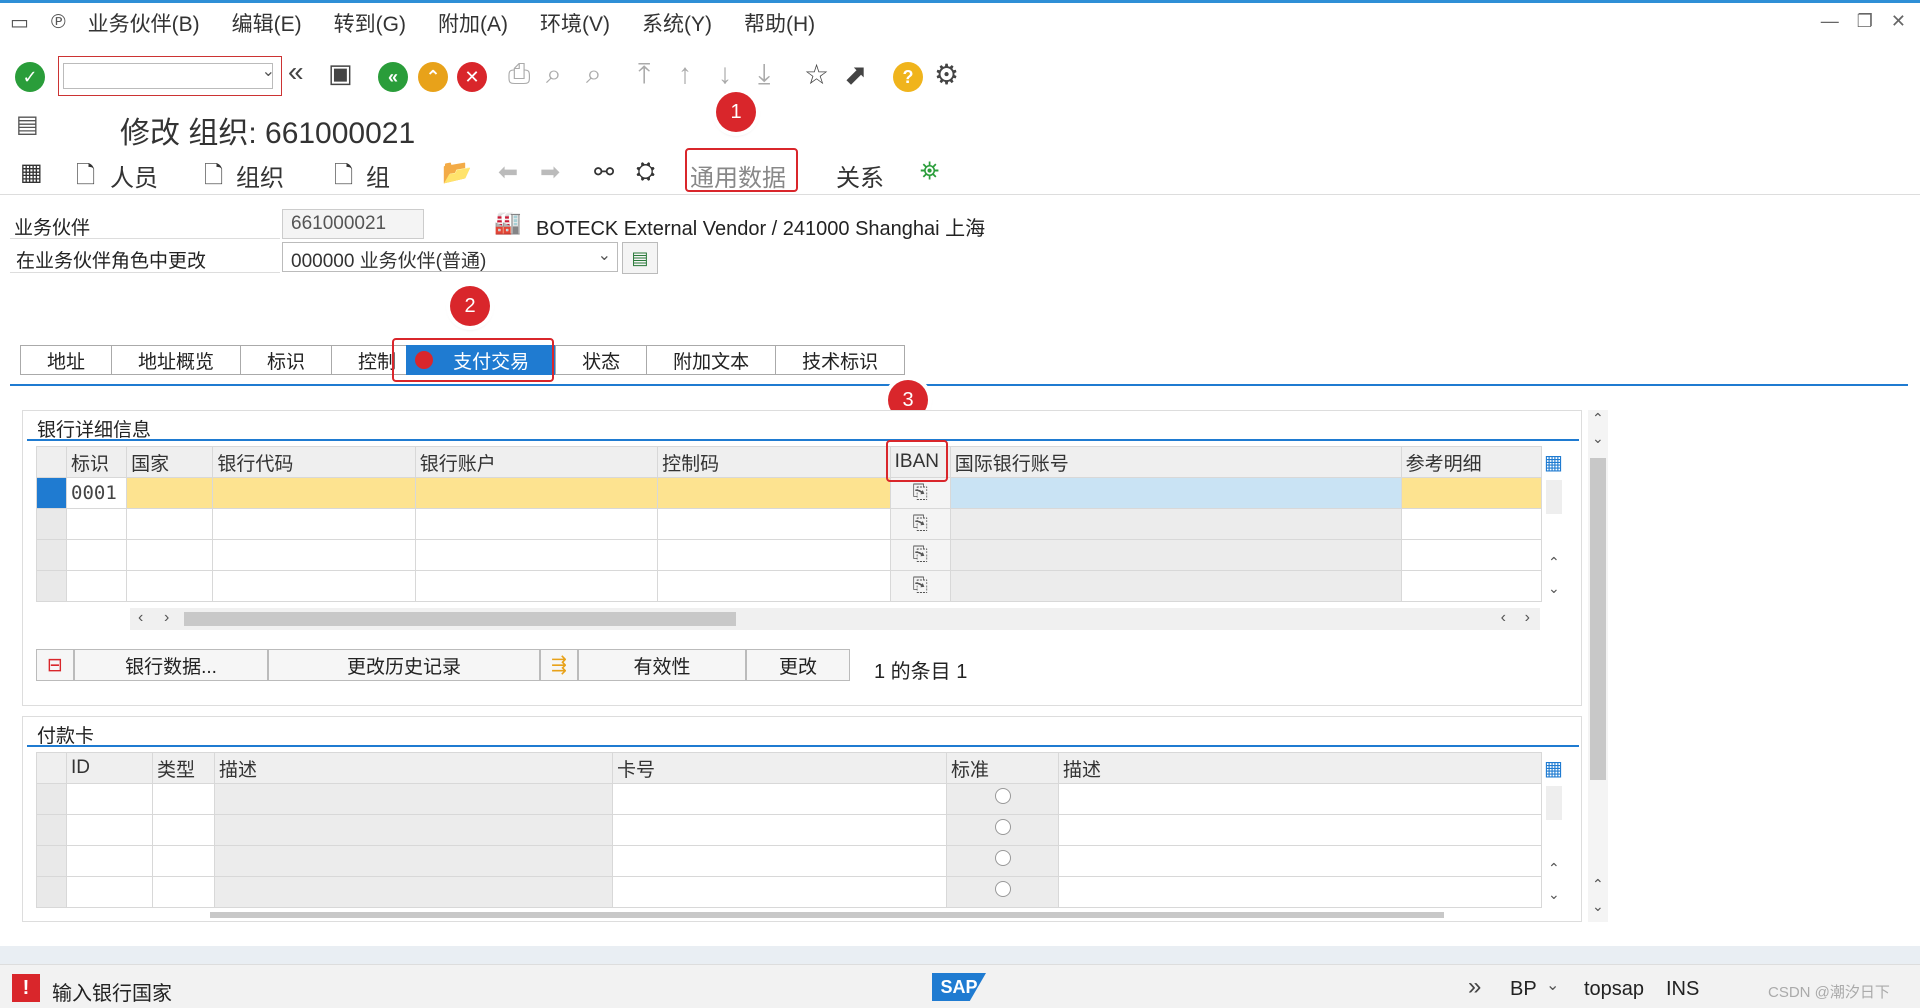 Image resolution: width=1920 pixels, height=1008 pixels. Describe the element at coordinates (601, 360) in the screenshot. I see `tab-status: 状态` at that location.